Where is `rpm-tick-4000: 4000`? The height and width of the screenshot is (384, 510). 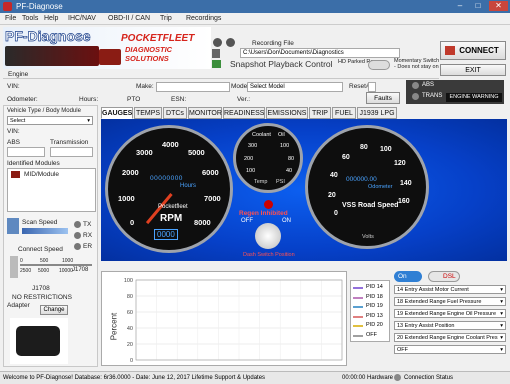 rpm-tick-4000: 4000 is located at coordinates (170, 144).